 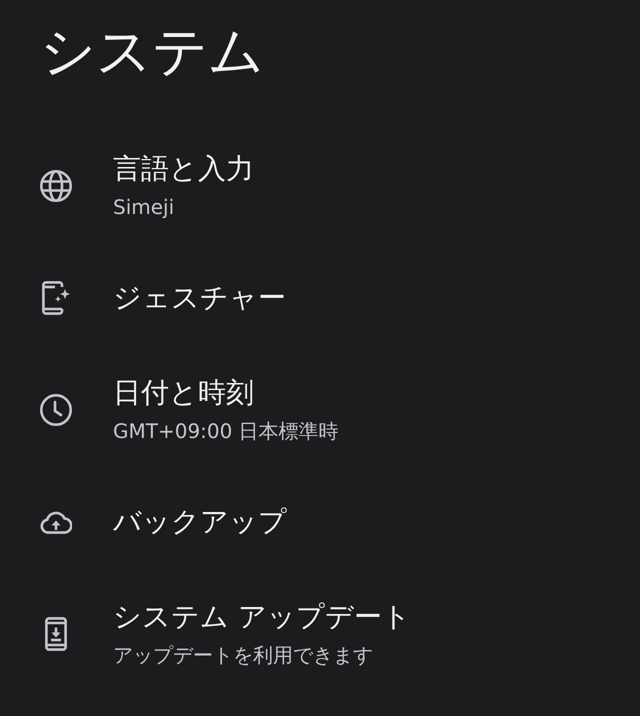 I want to click on phone-download-icon, so click(x=56, y=634).